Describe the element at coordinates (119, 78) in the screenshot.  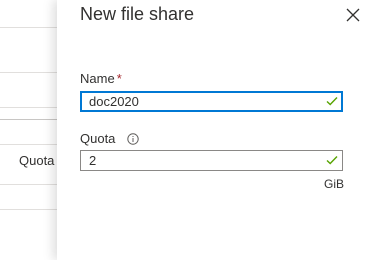
I see `required-indicator: *` at that location.